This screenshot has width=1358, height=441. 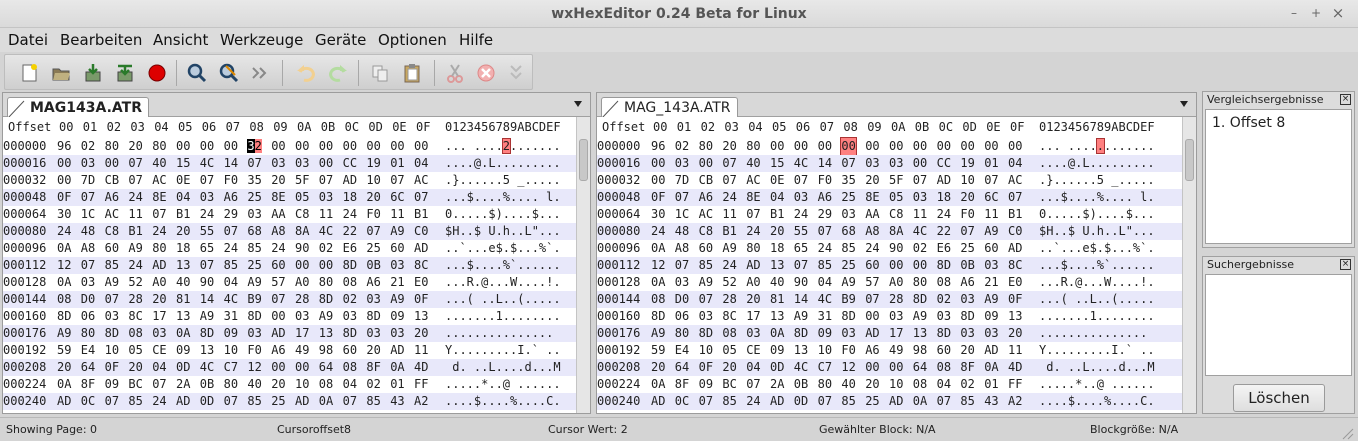 I want to click on hex-byte: 04, so click(x=183, y=197).